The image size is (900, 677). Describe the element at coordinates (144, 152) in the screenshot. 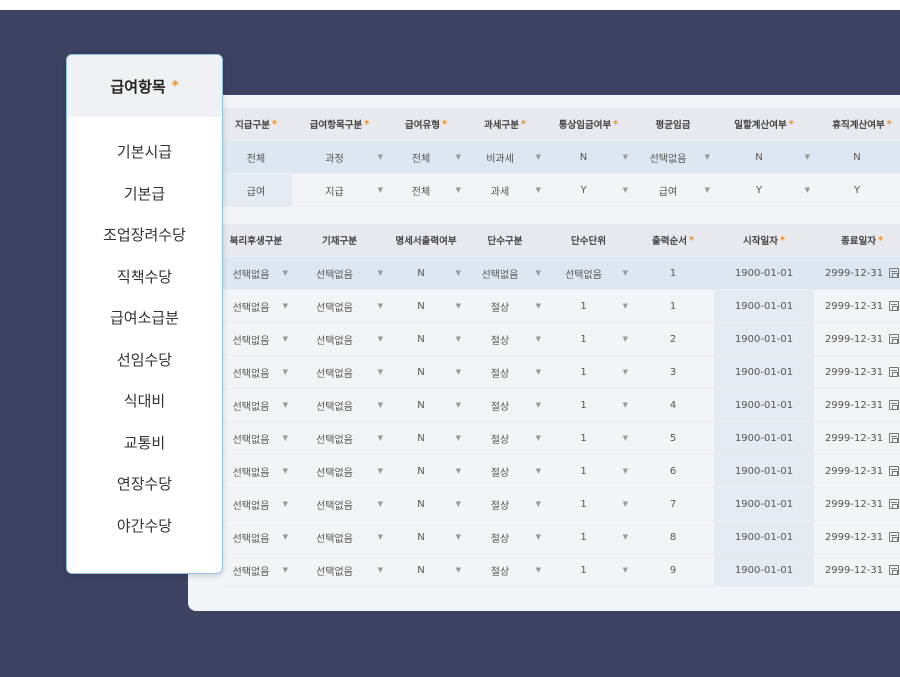

I see `sidebar-item: 기본시급` at that location.